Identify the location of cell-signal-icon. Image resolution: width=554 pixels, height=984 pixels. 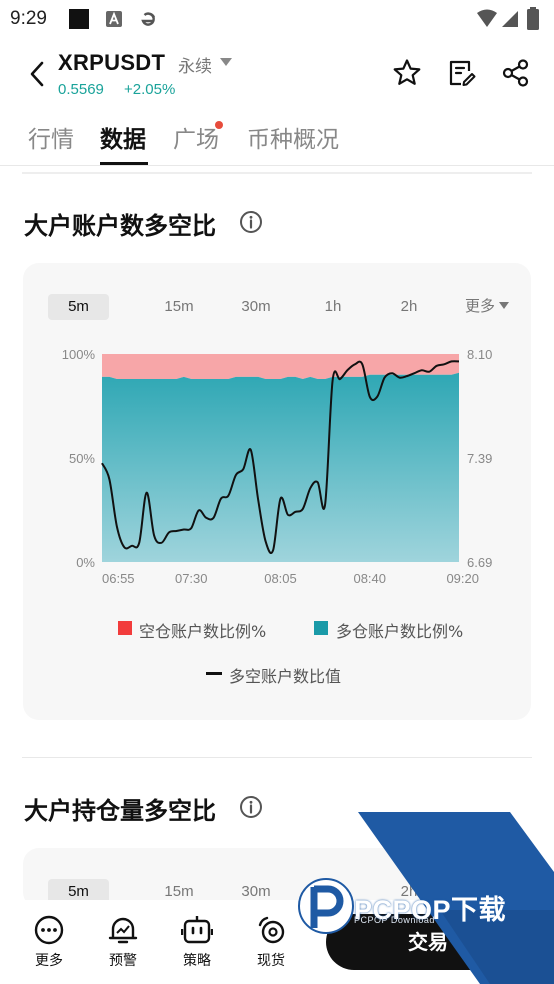
(510, 19).